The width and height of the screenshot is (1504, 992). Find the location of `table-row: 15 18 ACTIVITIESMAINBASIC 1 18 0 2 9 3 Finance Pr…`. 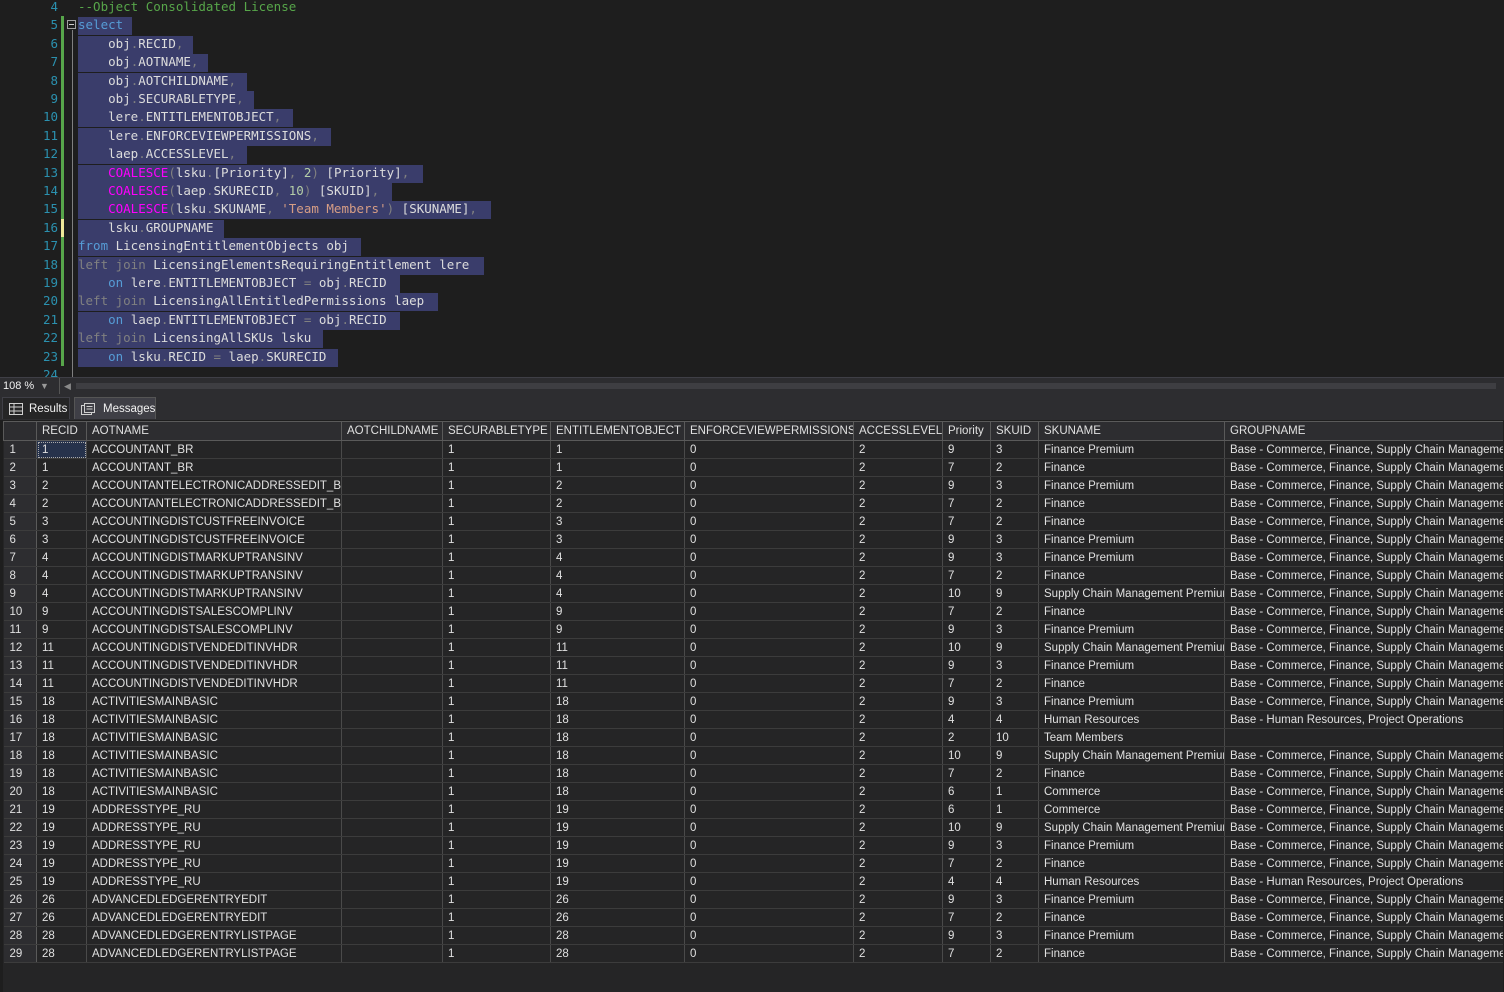

table-row: 15 18 ACTIVITIESMAINBASIC 1 18 0 2 9 3 Finance Pr… is located at coordinates (753, 701).